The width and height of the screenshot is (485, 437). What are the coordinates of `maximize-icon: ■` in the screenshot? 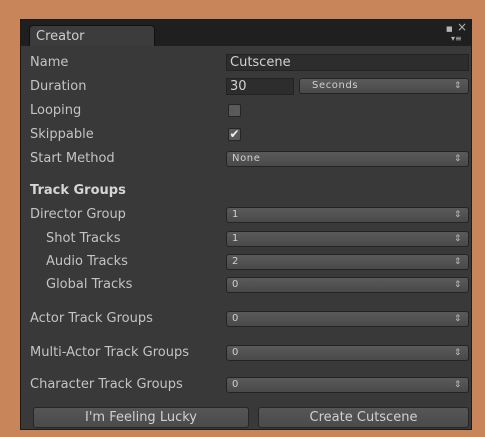 It's located at (449, 29).